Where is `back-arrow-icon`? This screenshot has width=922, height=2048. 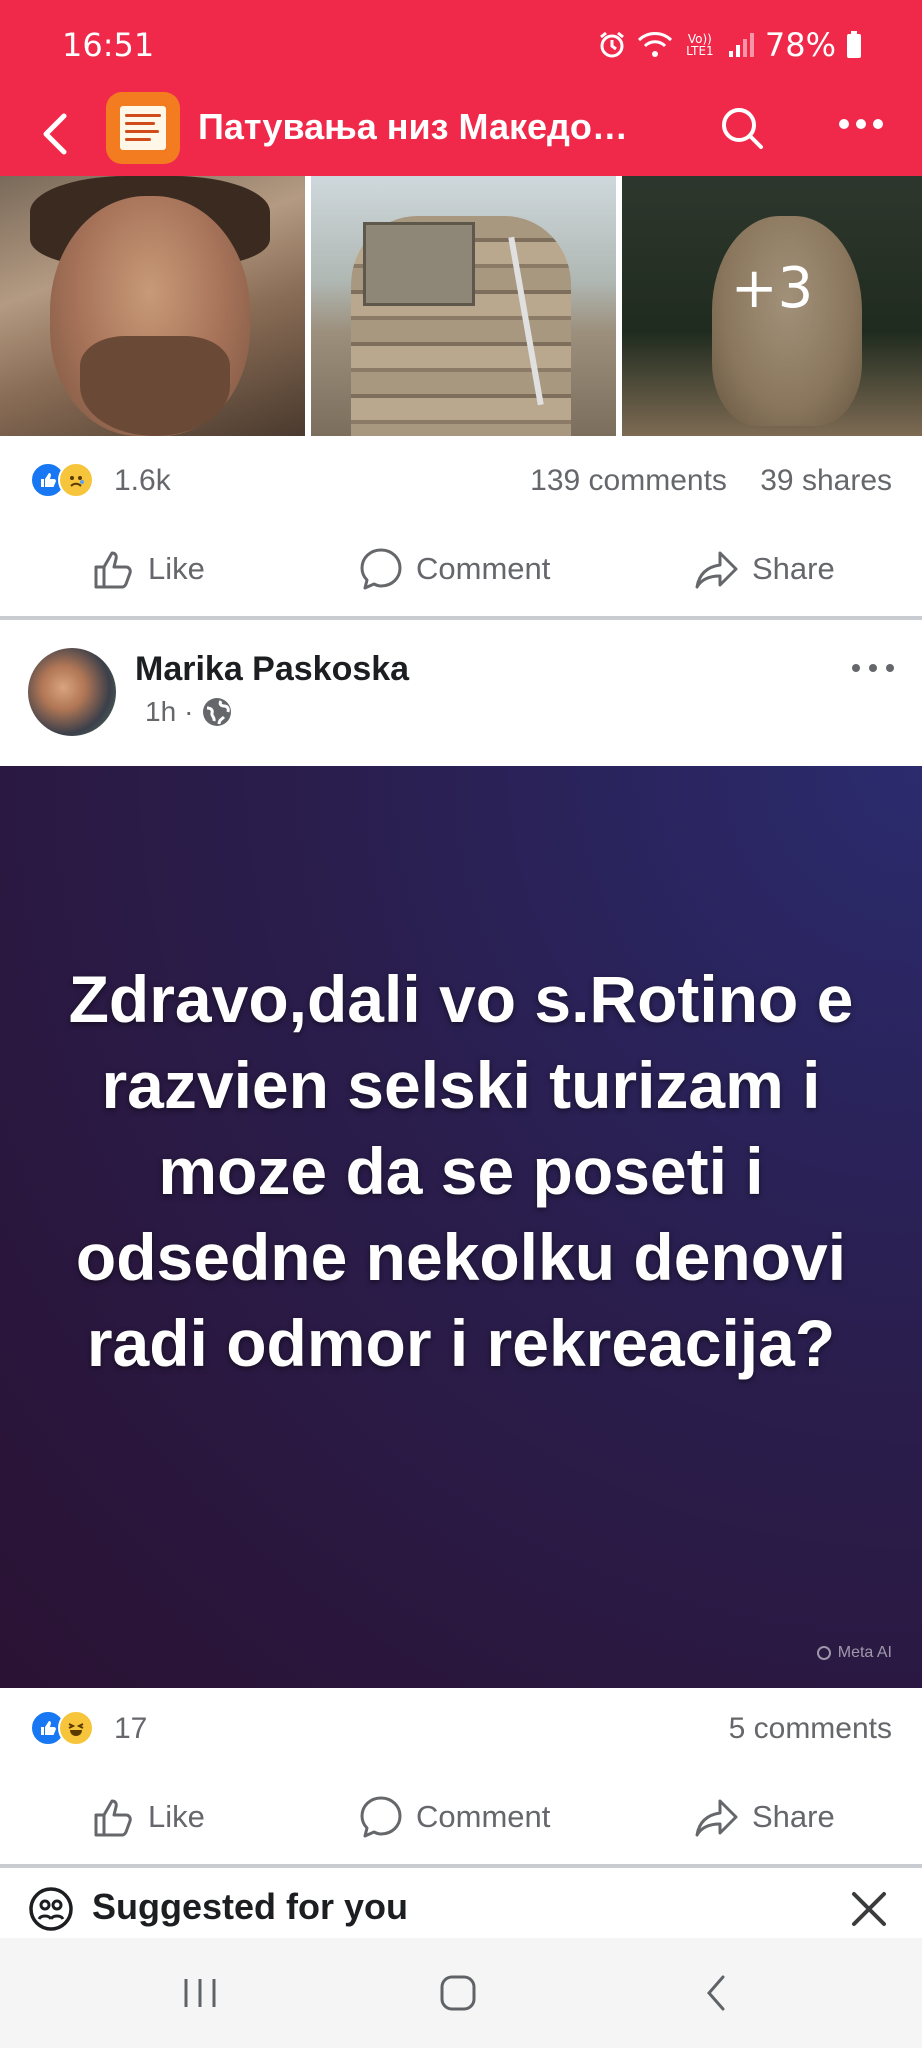 back-arrow-icon is located at coordinates (54, 134).